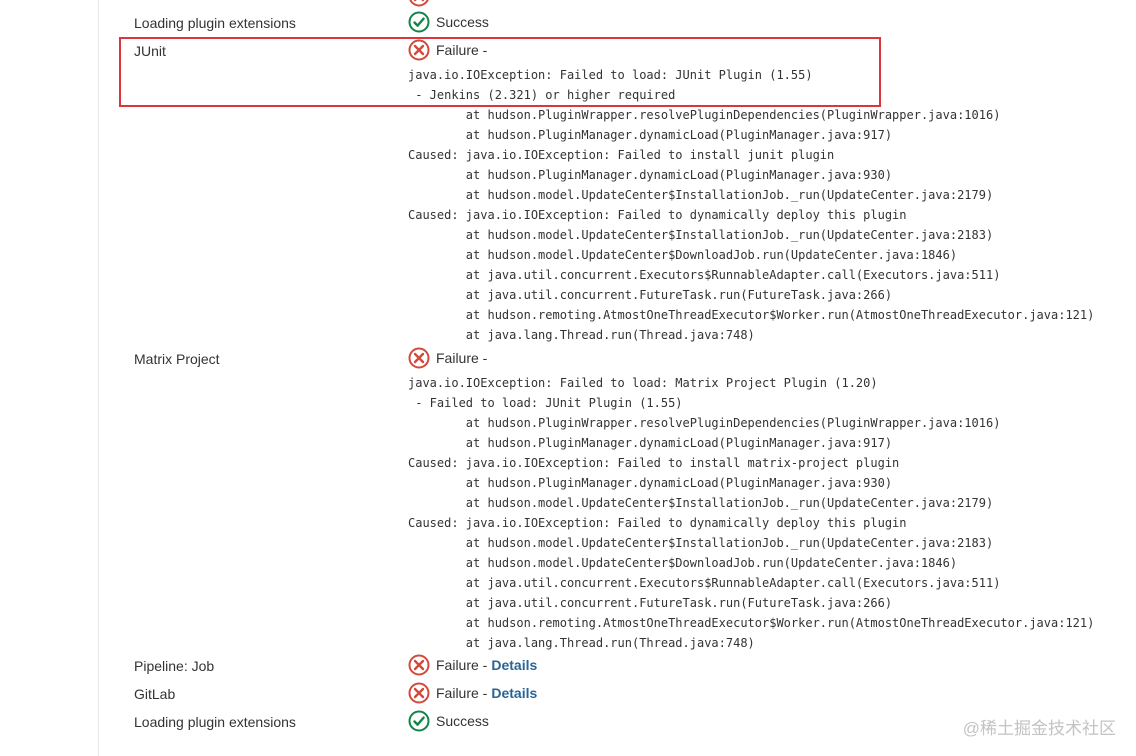  What do you see at coordinates (174, 666) in the screenshot?
I see `plugin-name: Pipeline: Job` at bounding box center [174, 666].